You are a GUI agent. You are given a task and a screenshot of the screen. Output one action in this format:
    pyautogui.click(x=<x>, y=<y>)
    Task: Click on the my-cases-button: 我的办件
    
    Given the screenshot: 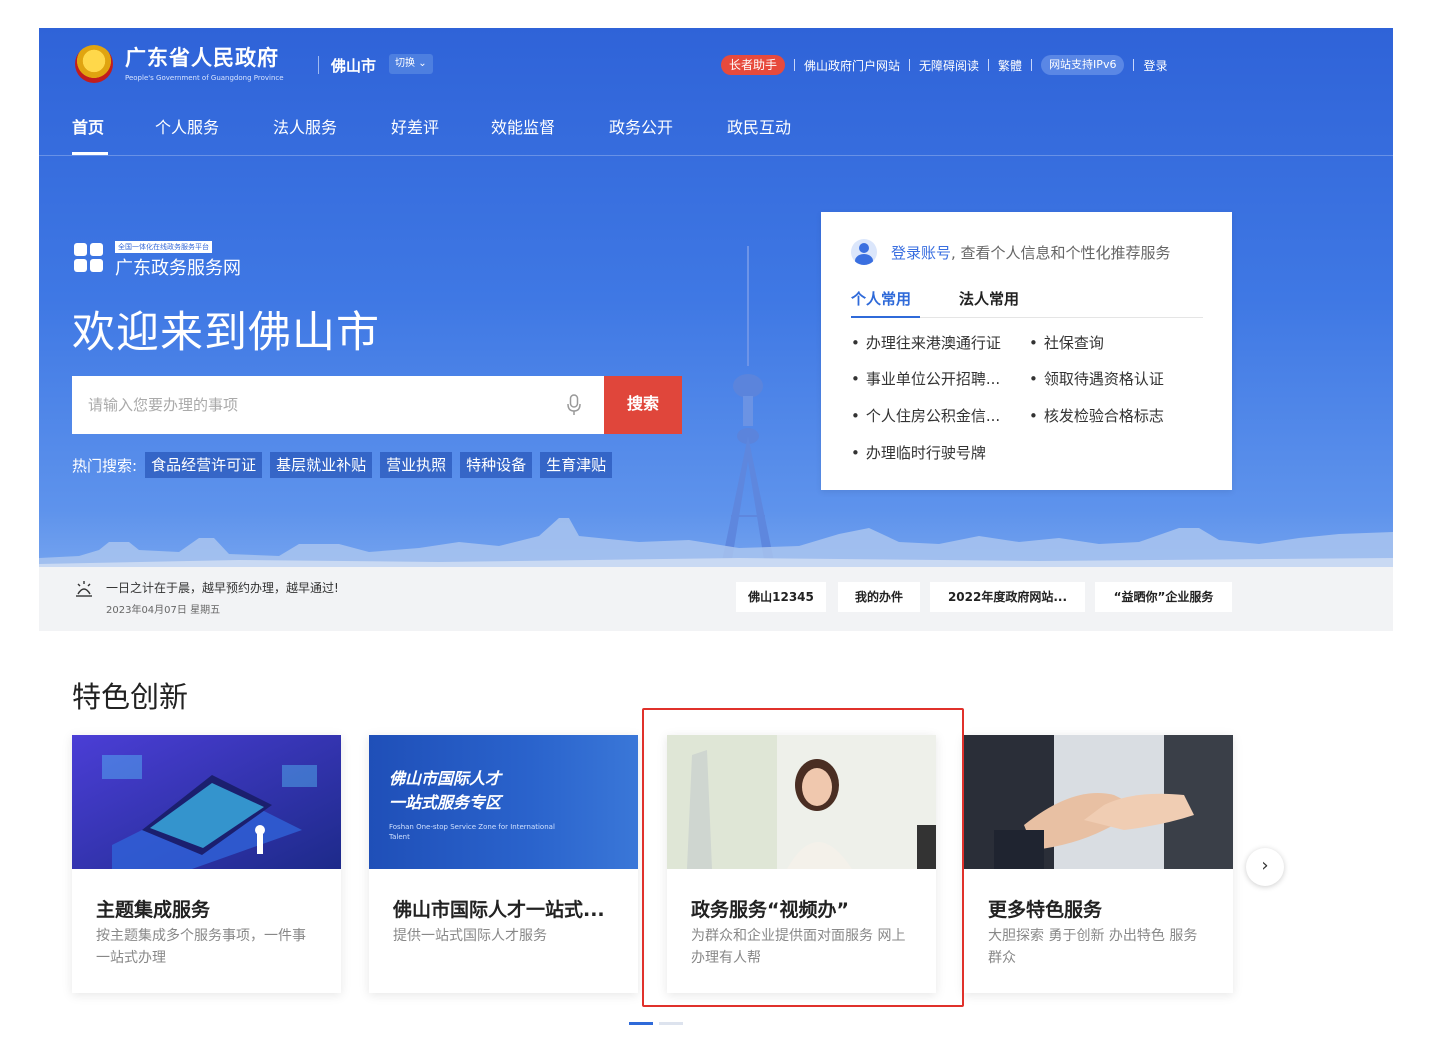 What is the action you would take?
    pyautogui.click(x=879, y=597)
    